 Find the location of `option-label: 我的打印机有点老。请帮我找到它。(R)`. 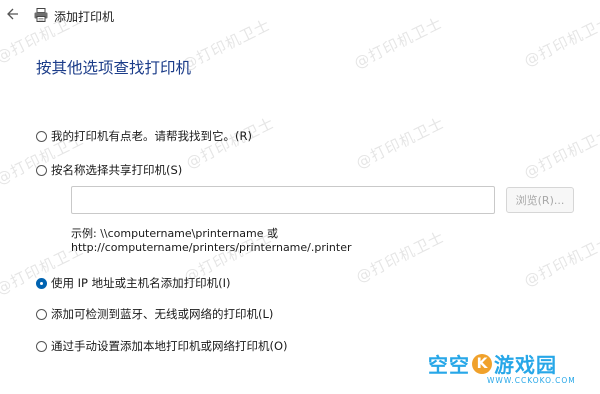

option-label: 我的打印机有点老。请帮我找到它。(R) is located at coordinates (151, 136).